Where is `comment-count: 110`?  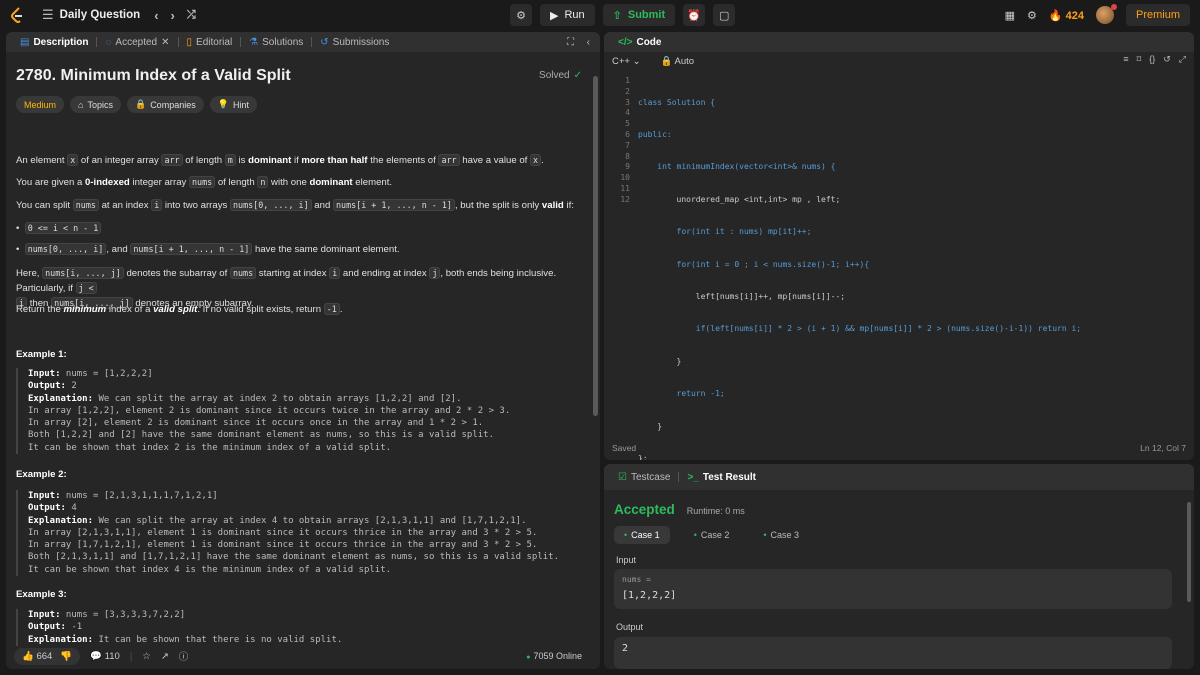 comment-count: 110 is located at coordinates (112, 656).